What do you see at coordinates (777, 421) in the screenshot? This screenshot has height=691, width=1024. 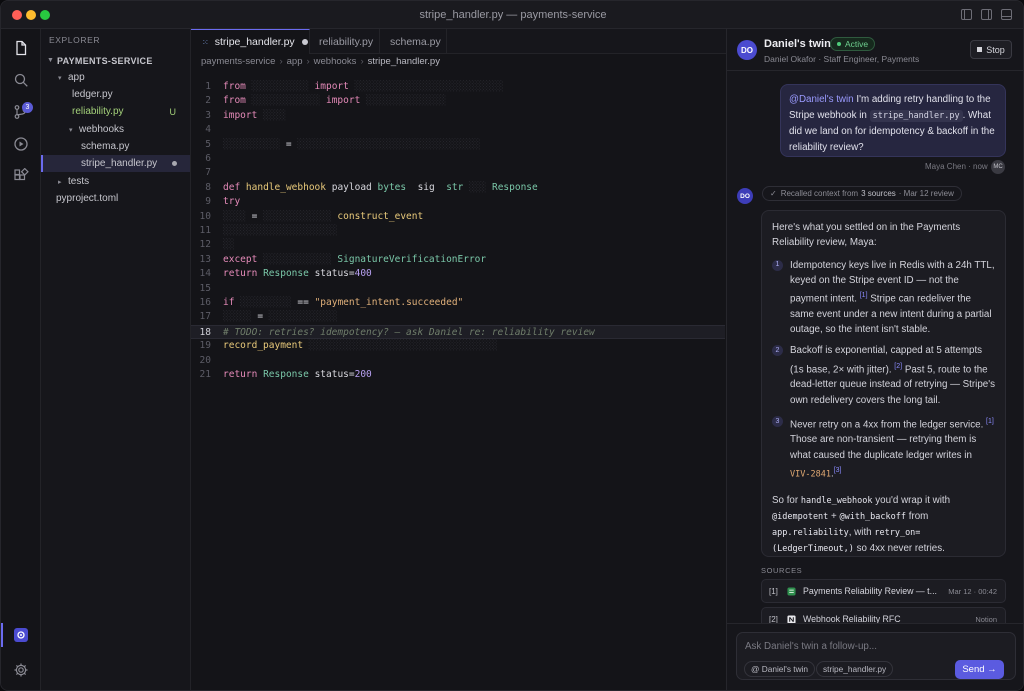 I see `item-number: 3` at bounding box center [777, 421].